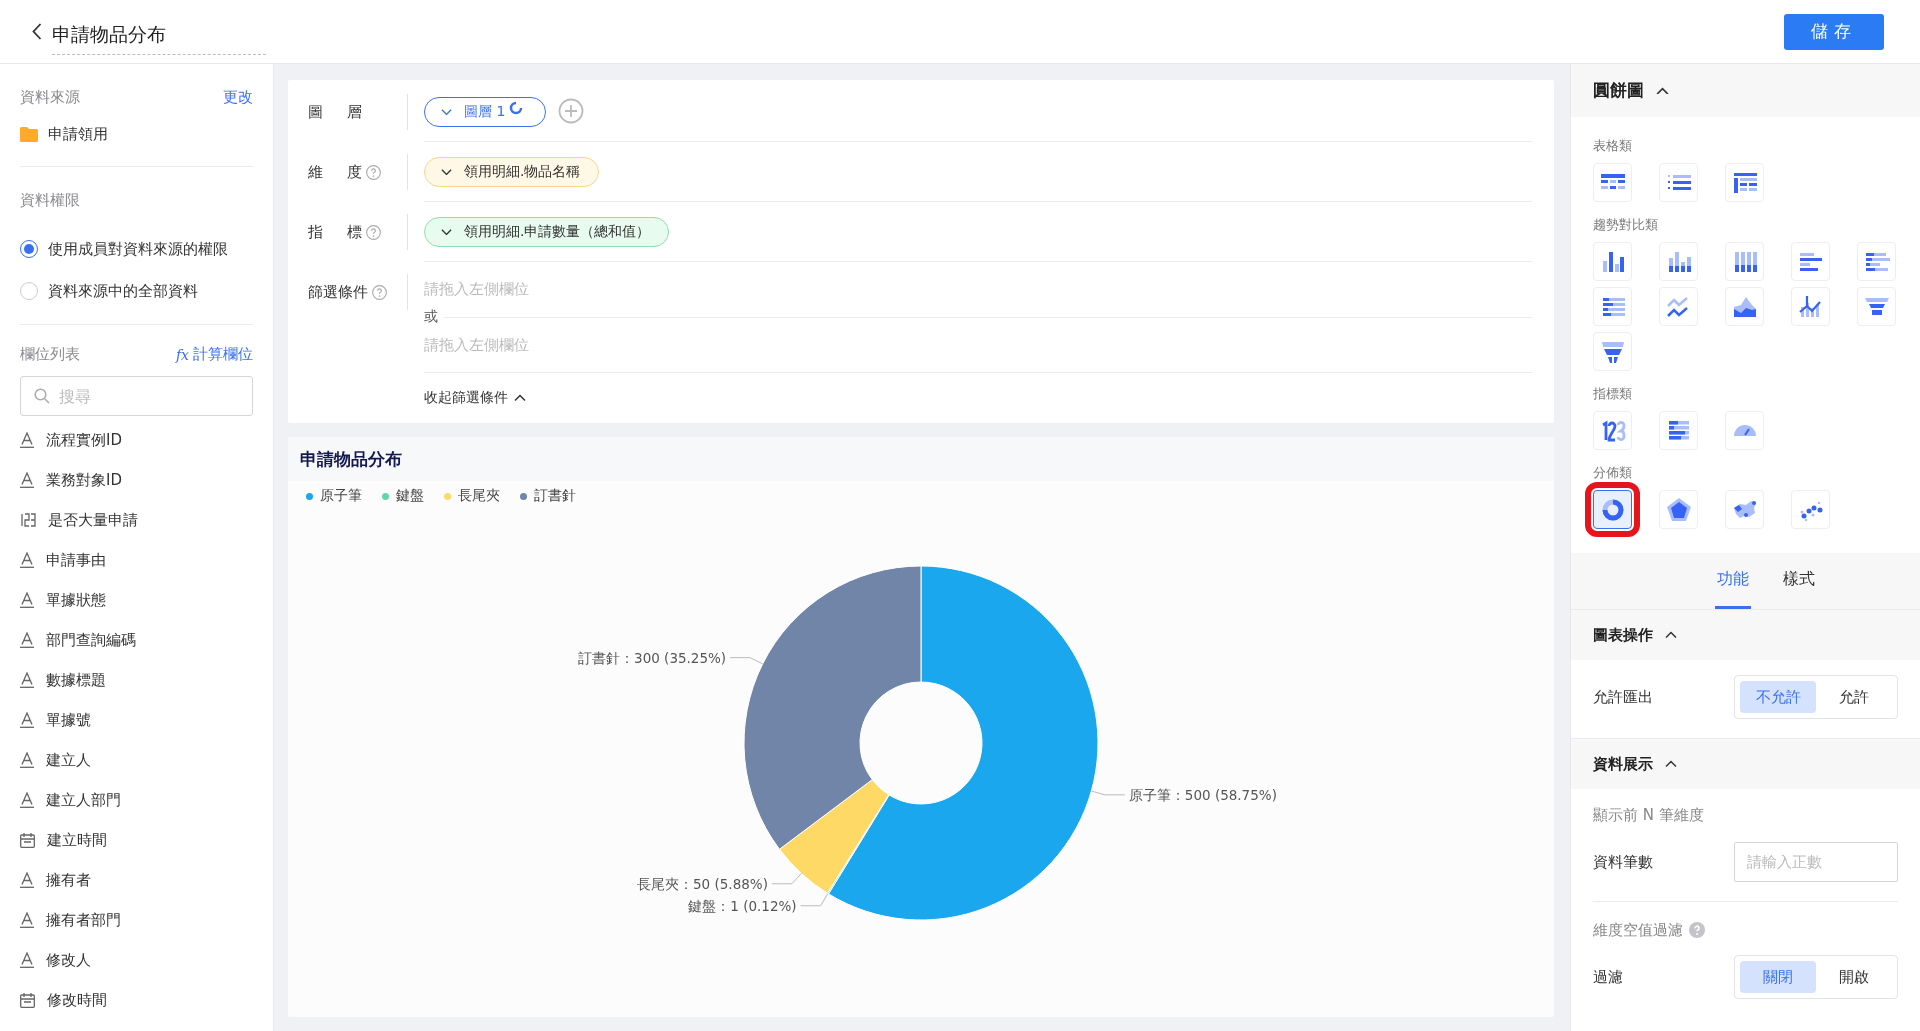  What do you see at coordinates (1613, 146) in the screenshot?
I see `group-label: 表格類` at bounding box center [1613, 146].